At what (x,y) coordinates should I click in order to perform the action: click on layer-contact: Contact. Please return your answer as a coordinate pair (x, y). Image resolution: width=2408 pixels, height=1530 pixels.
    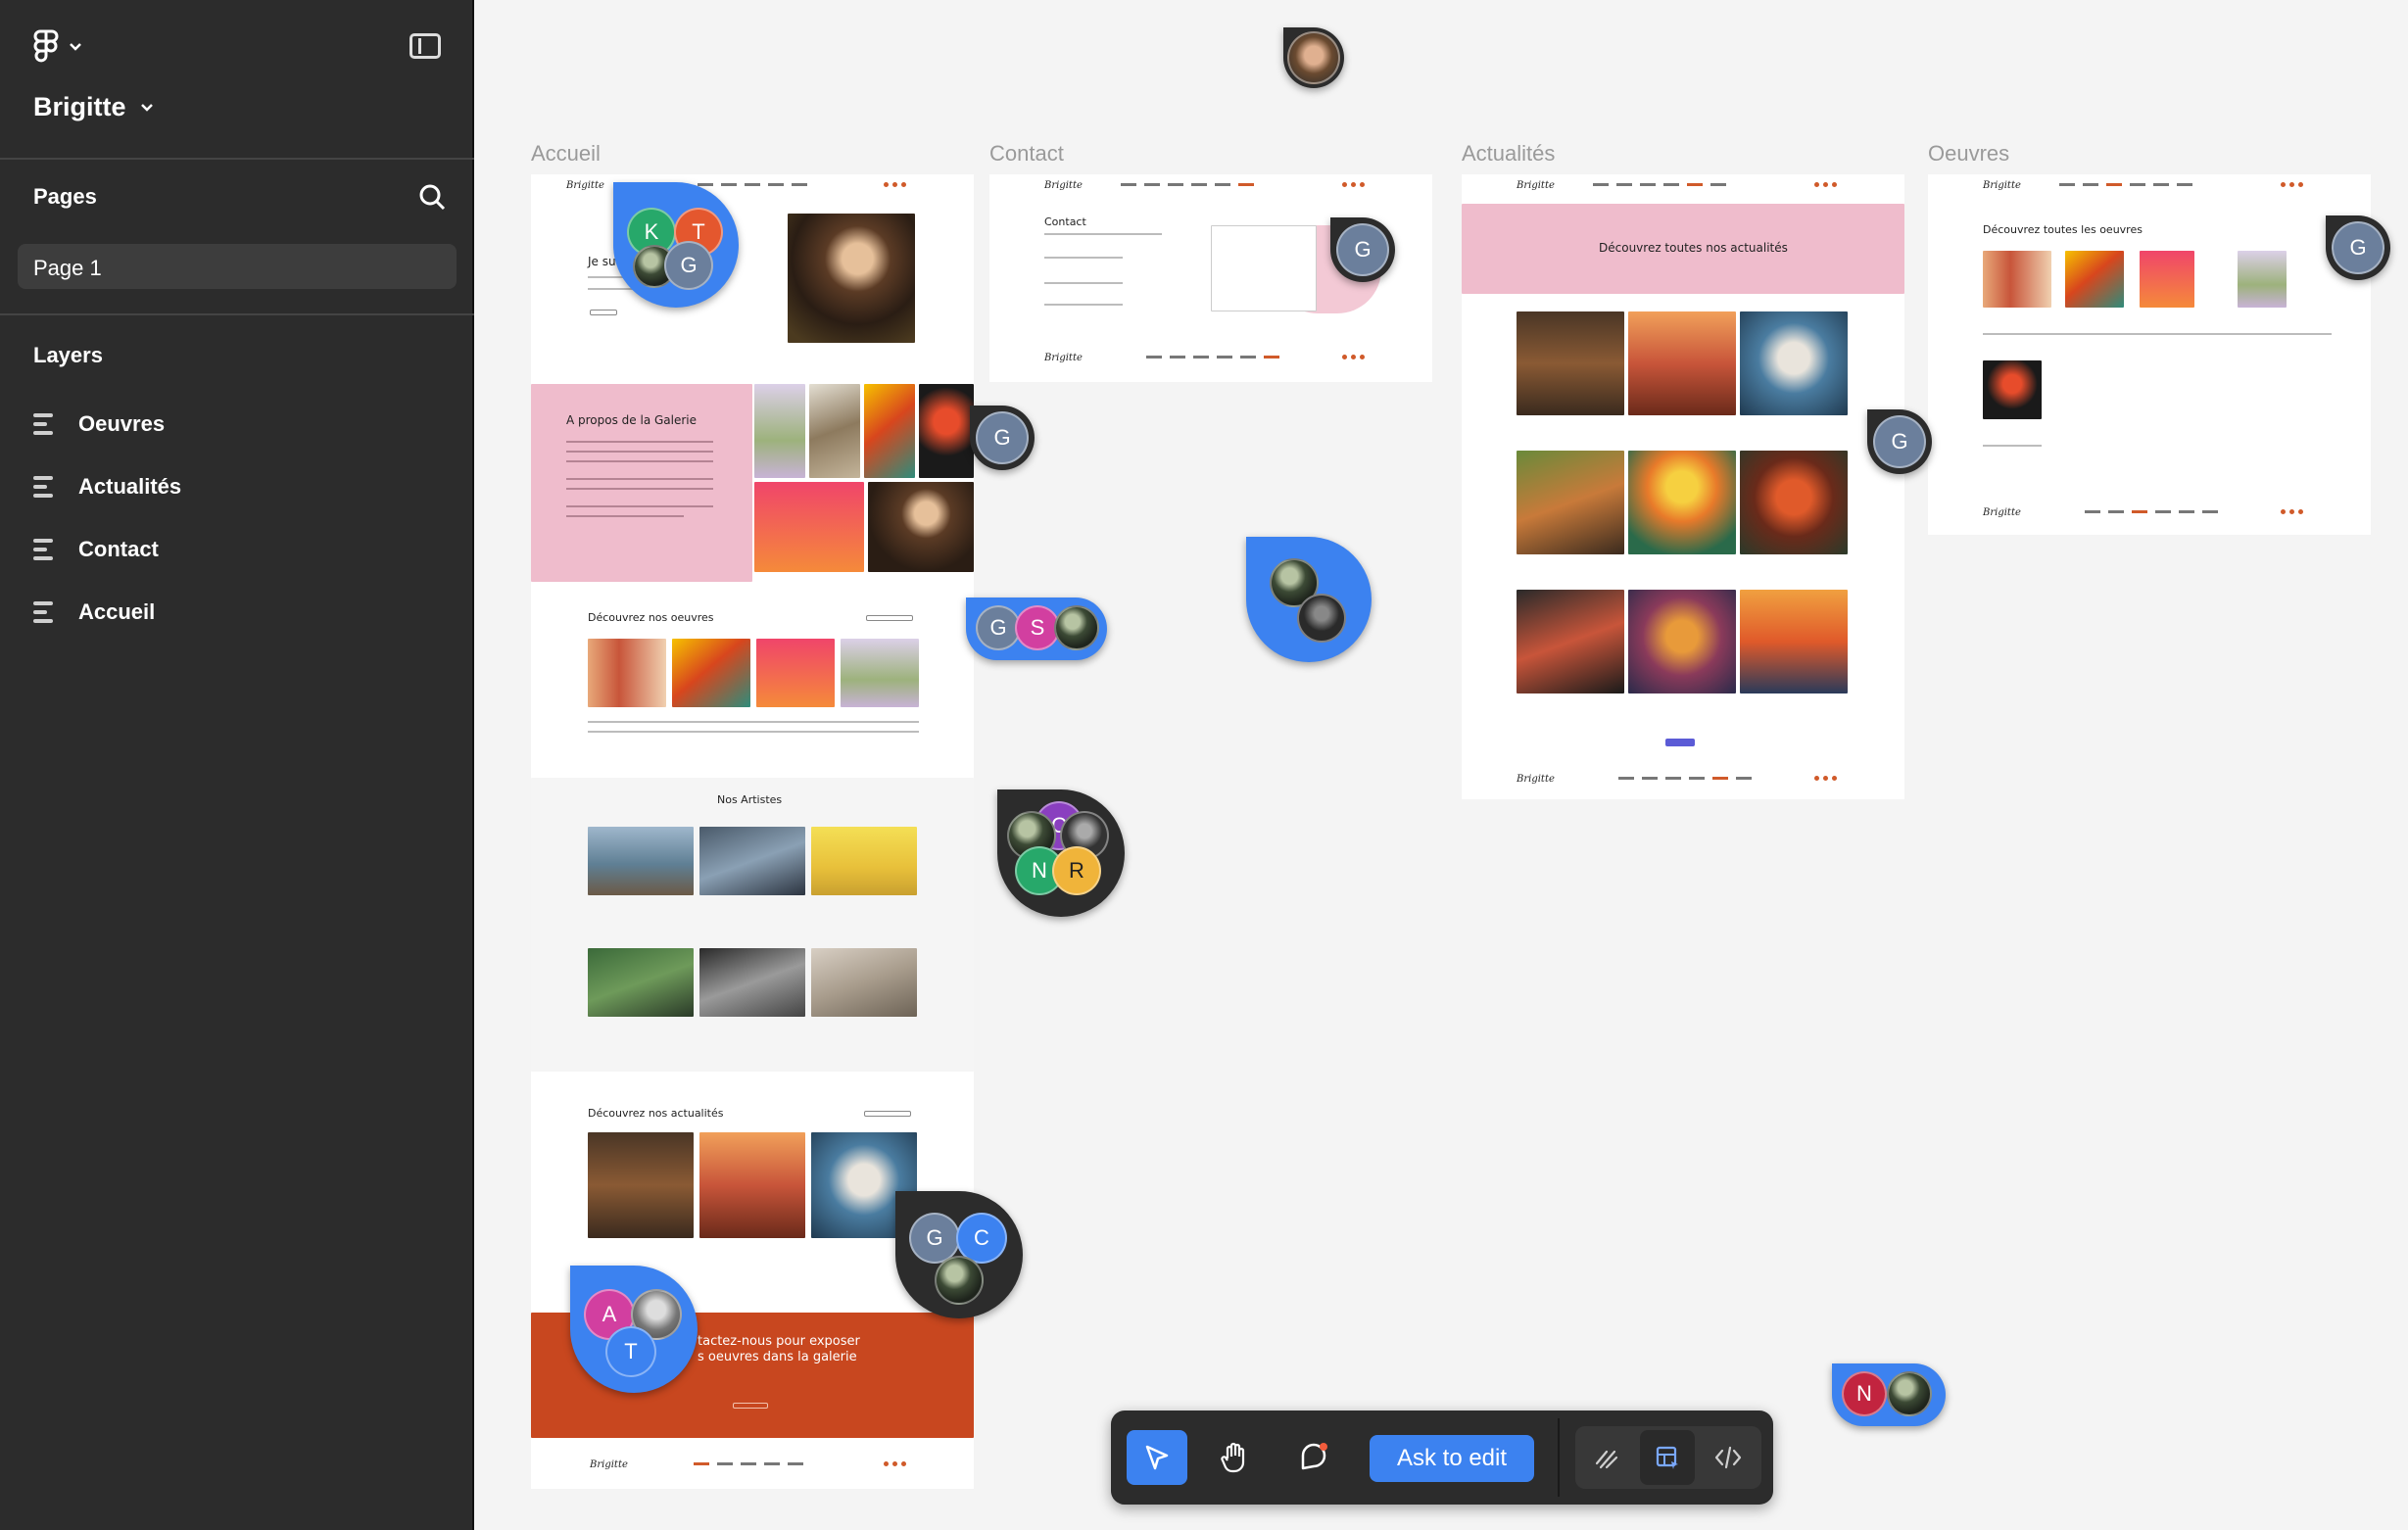
    Looking at the image, I should click on (96, 549).